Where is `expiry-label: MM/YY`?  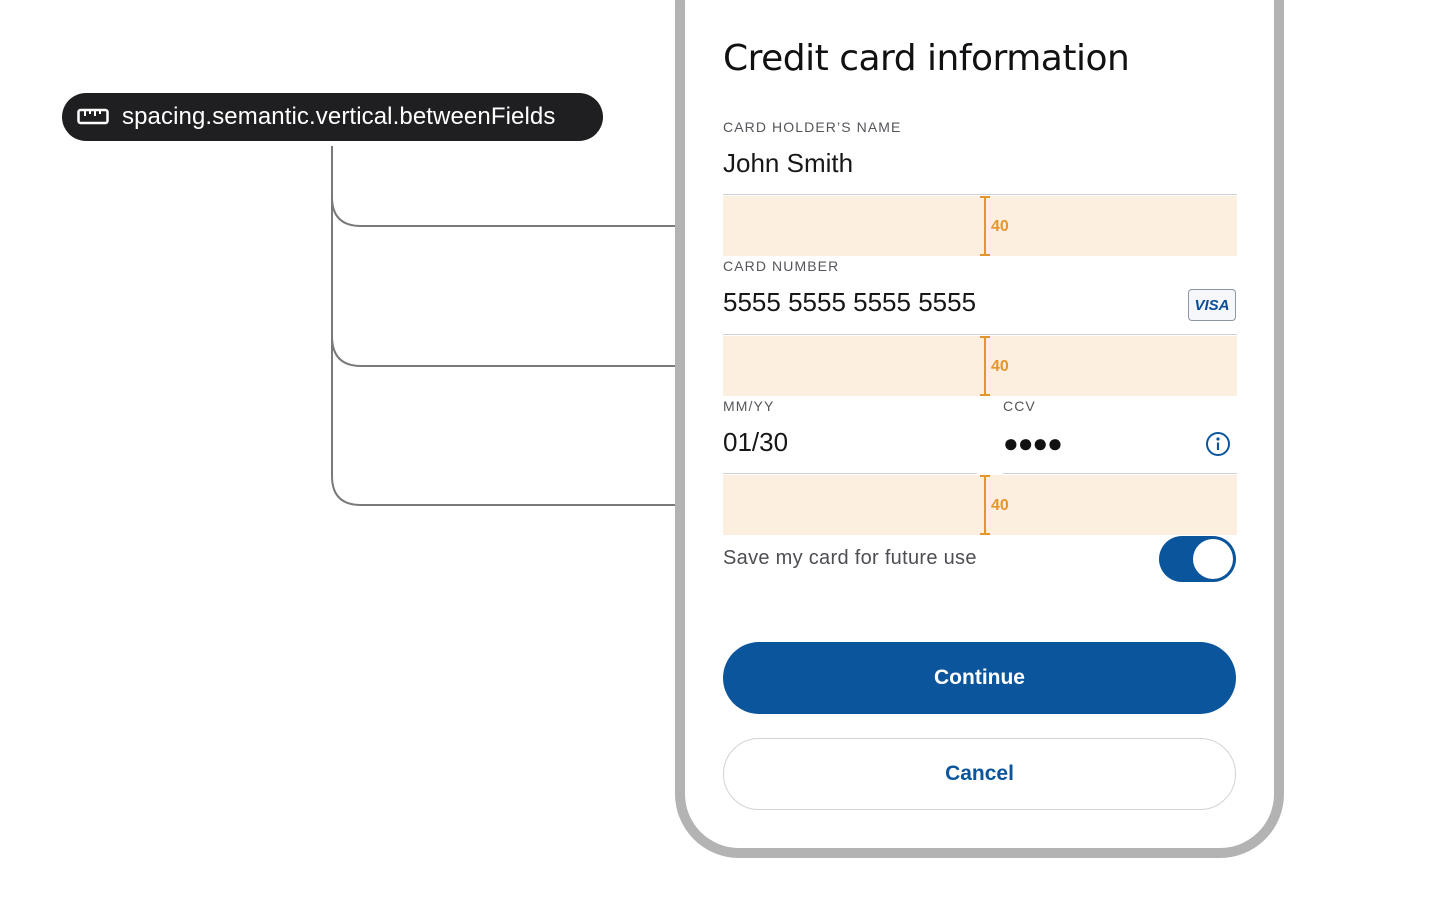 expiry-label: MM/YY is located at coordinates (749, 406).